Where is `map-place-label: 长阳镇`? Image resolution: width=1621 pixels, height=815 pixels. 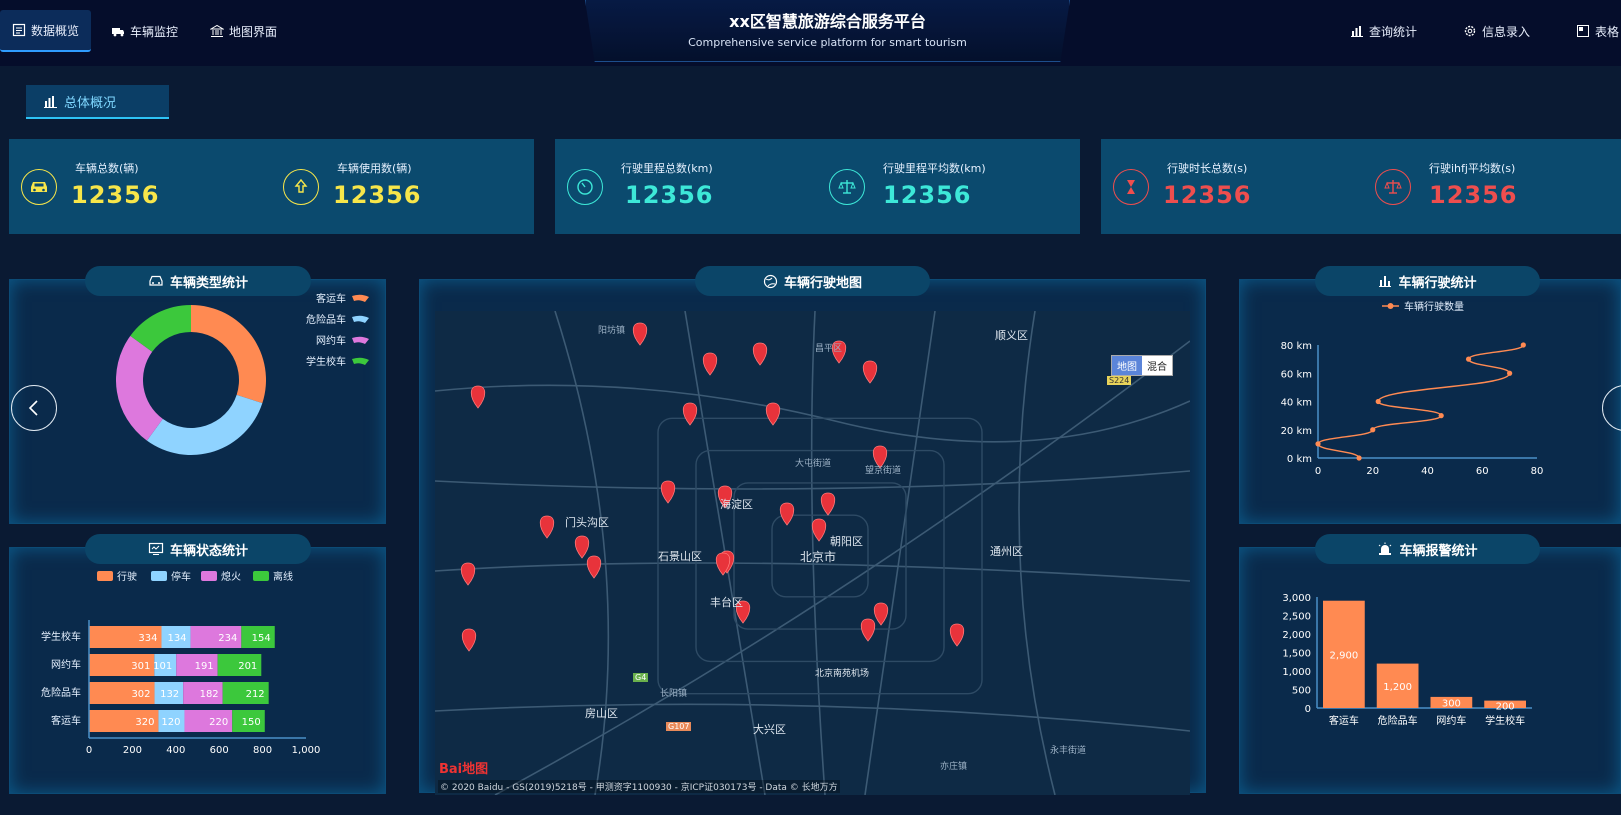
map-place-label: 长阳镇 is located at coordinates (674, 694).